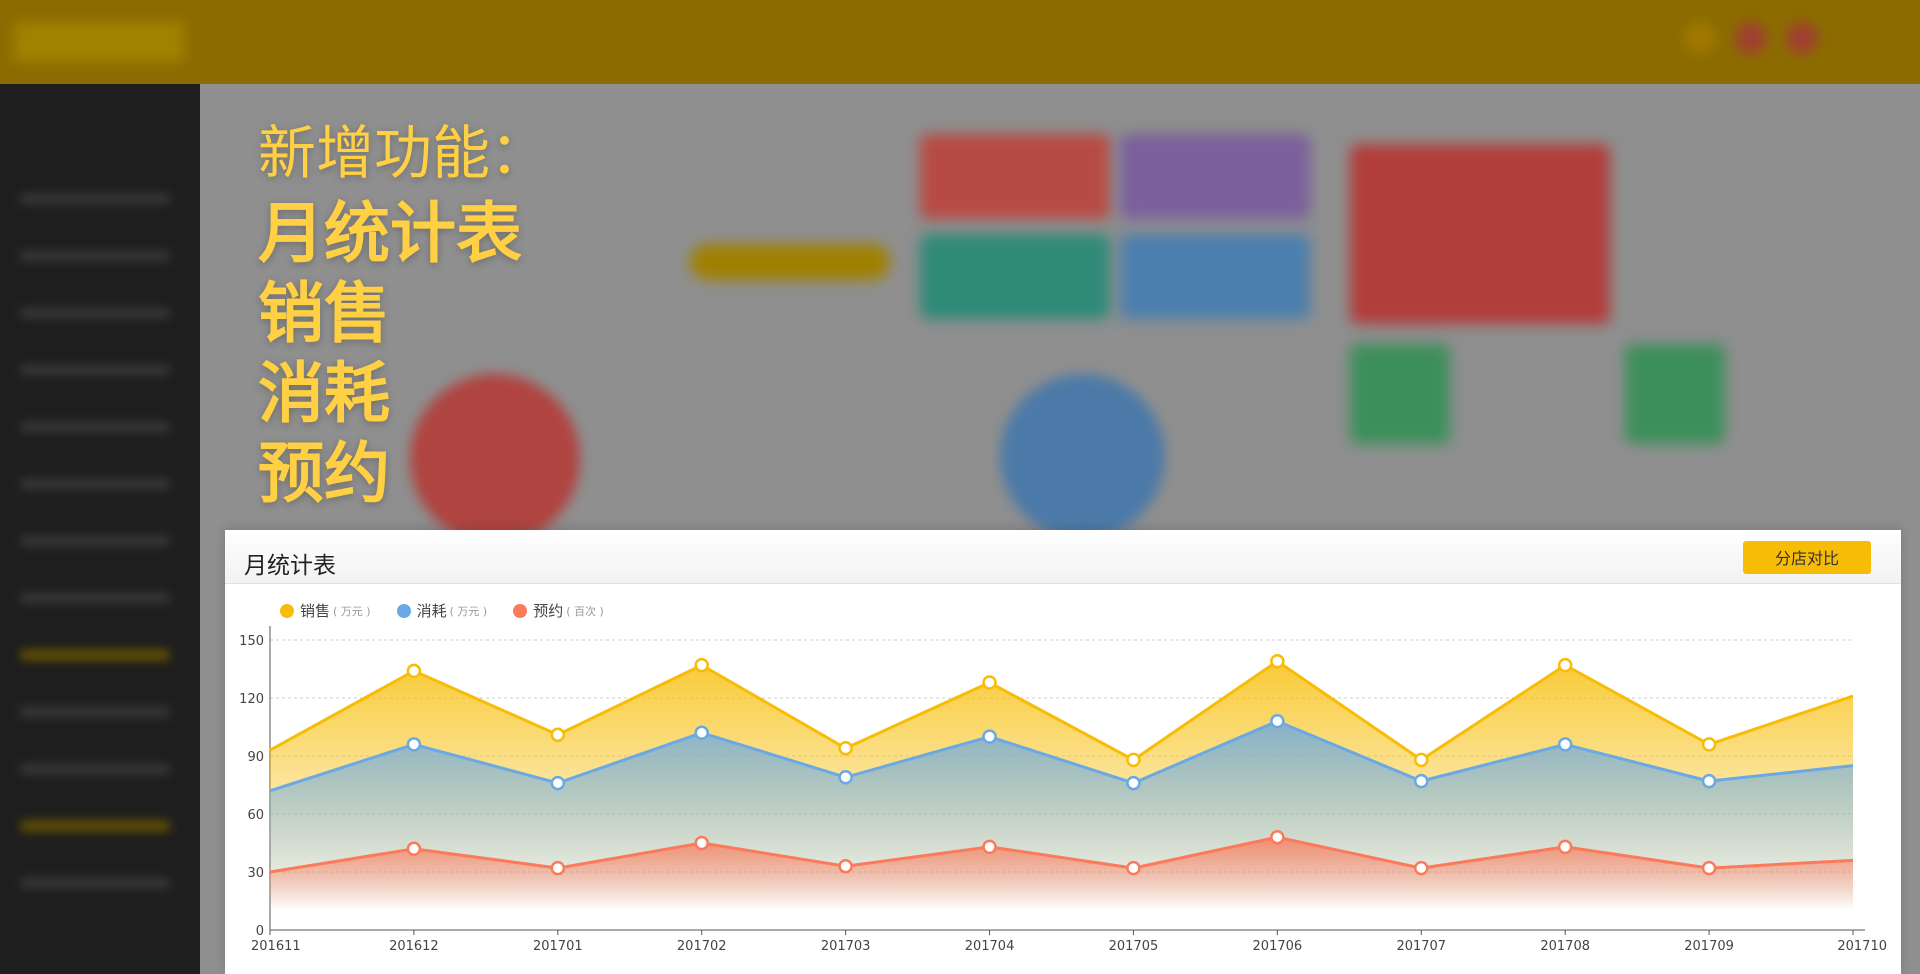 This screenshot has width=1920, height=974. What do you see at coordinates (99, 42) in the screenshot?
I see `app-logo` at bounding box center [99, 42].